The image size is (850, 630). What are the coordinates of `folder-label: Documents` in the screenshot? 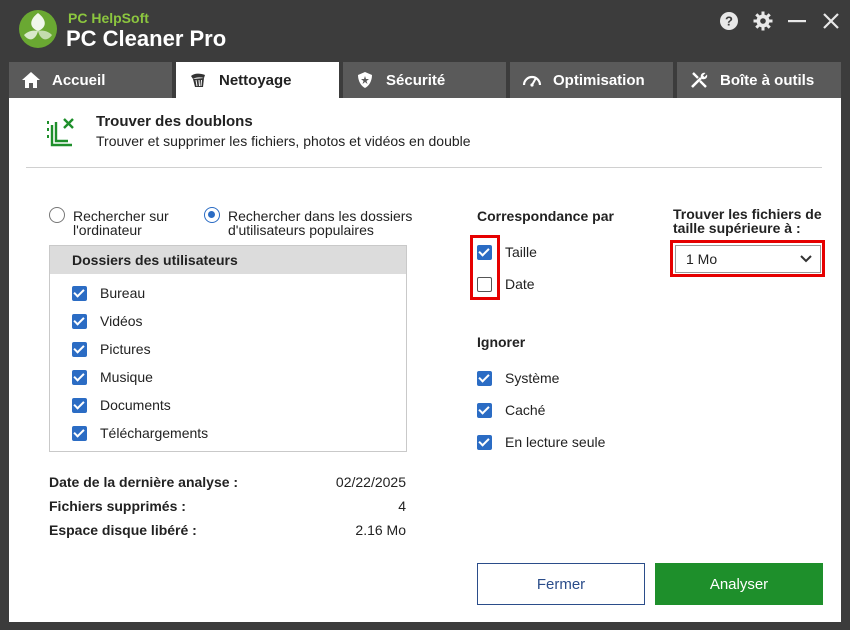 It's located at (135, 405).